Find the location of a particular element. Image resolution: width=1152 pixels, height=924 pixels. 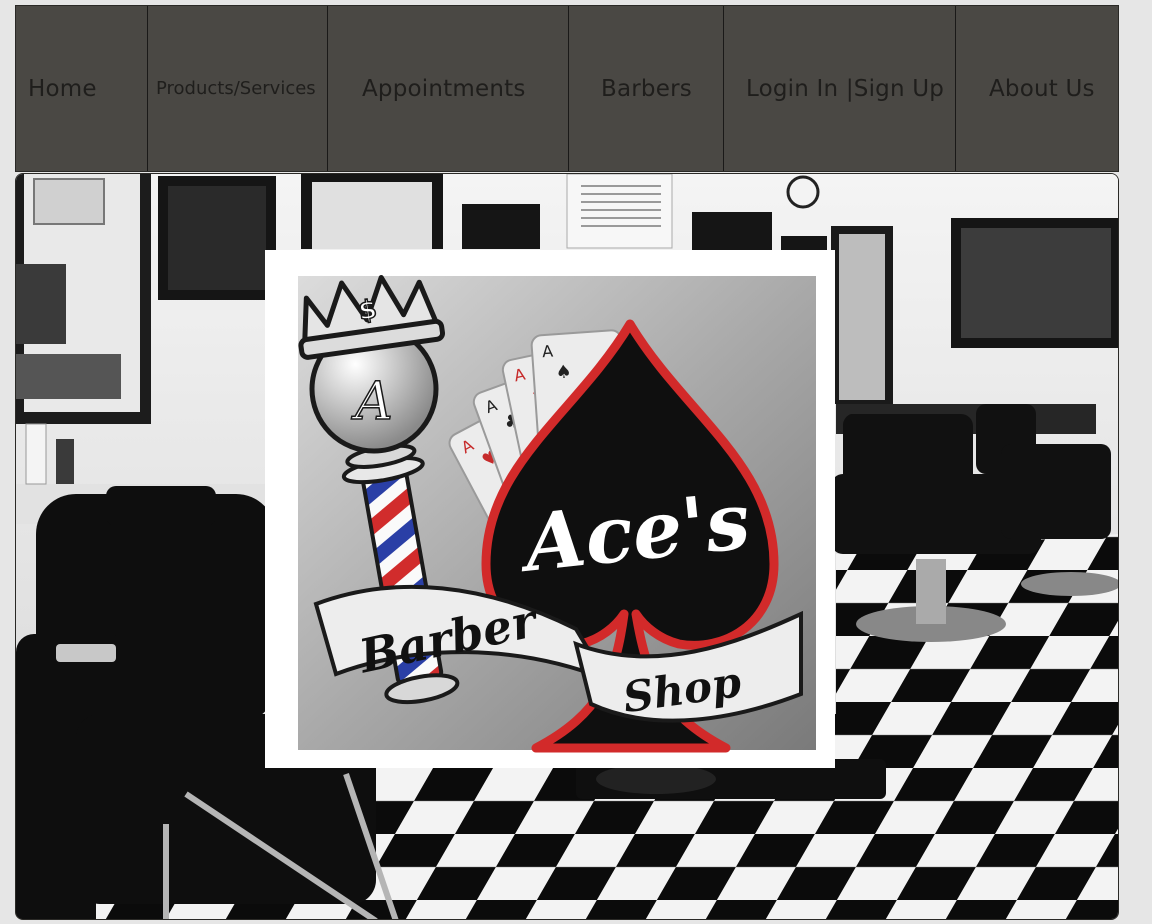

nav-about-us-link: About Us is located at coordinates (1042, 88).